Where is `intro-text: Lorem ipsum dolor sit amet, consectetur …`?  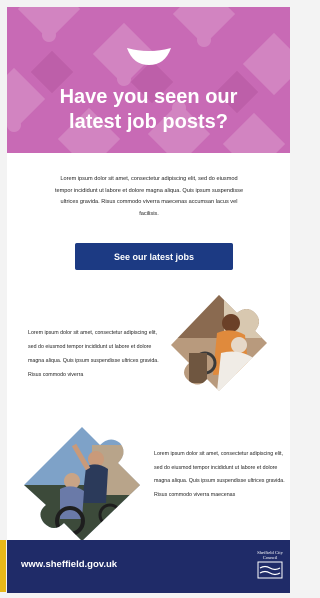 intro-text: Lorem ipsum dolor sit amet, consectetur … is located at coordinates (149, 196).